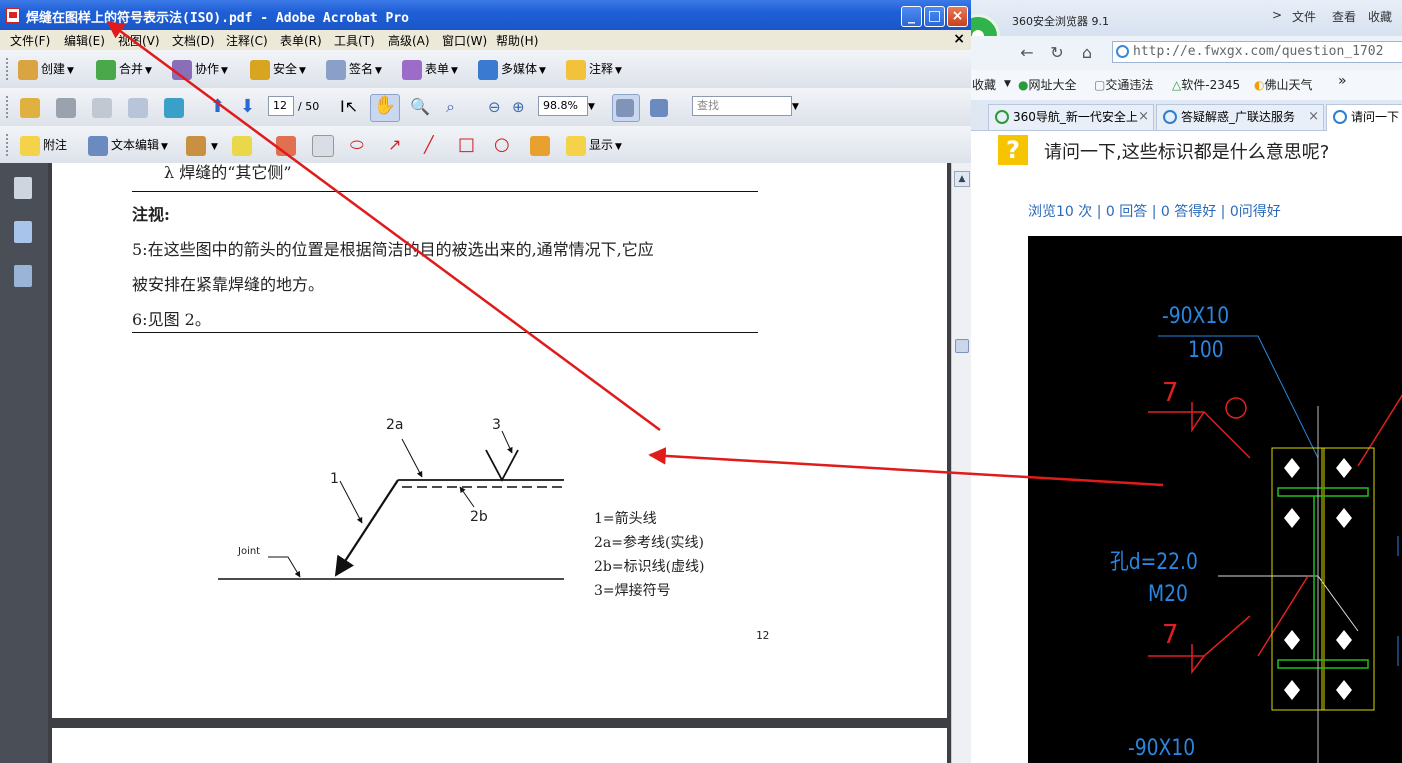  I want to click on address-bar: http://e.fwxgx.com/question_1702, so click(1257, 52).